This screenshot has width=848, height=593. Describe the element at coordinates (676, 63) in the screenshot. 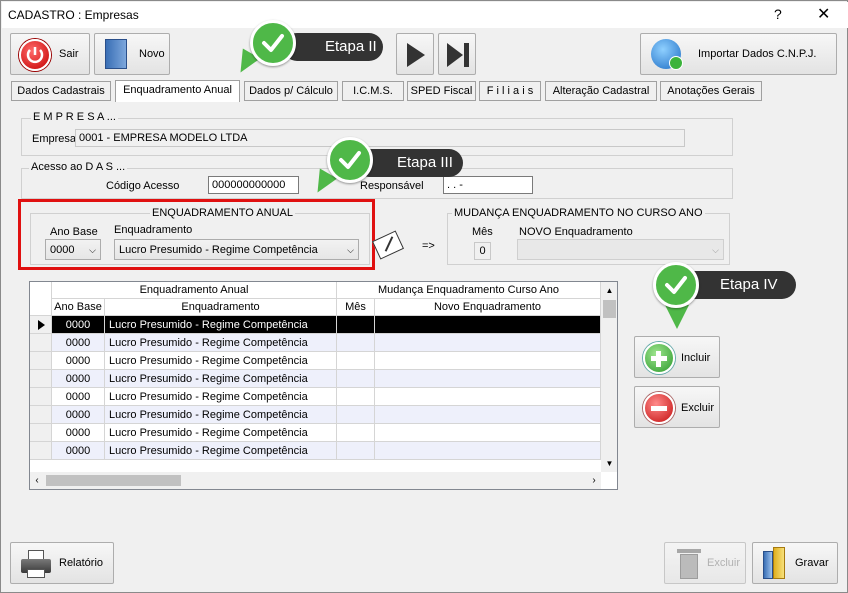

I see `download-badge-icon` at that location.